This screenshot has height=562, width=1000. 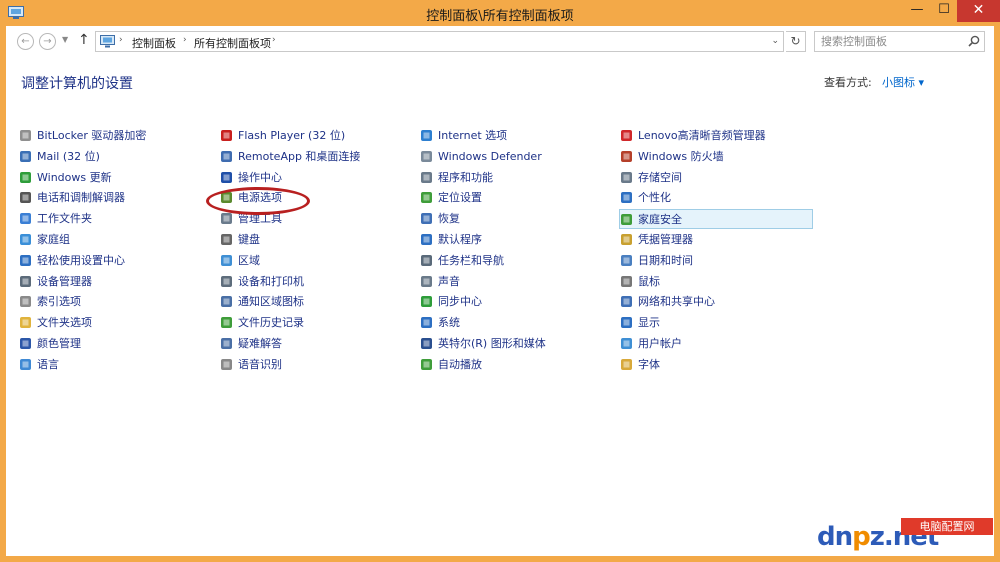 I want to click on date-time-icon, so click(x=626, y=260).